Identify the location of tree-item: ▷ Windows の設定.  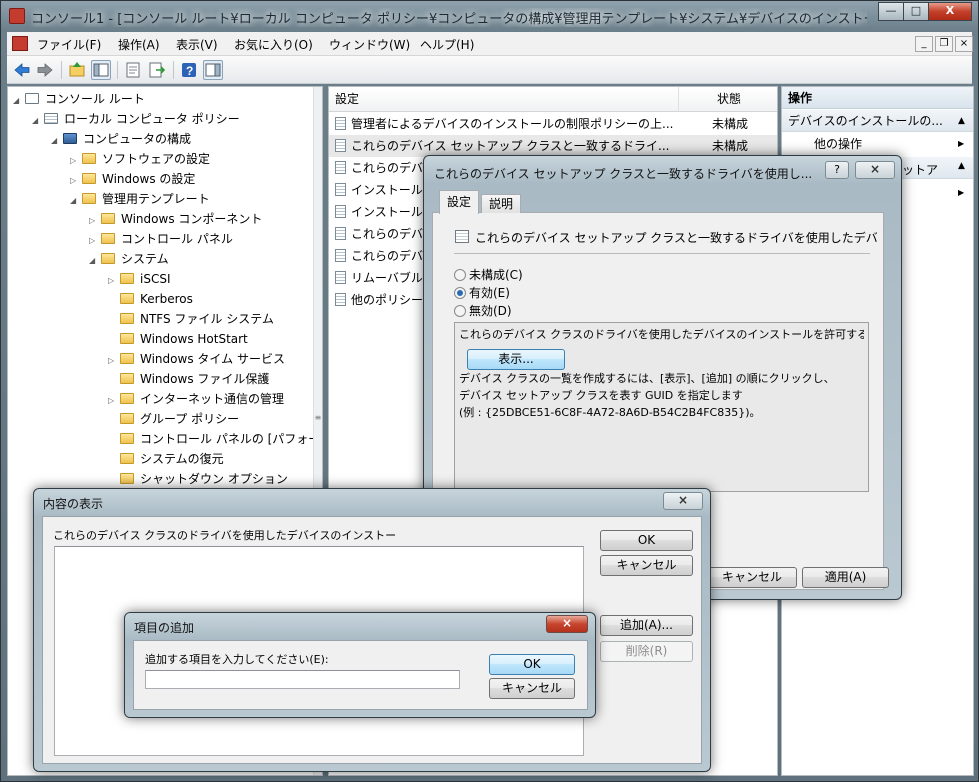
(166, 179).